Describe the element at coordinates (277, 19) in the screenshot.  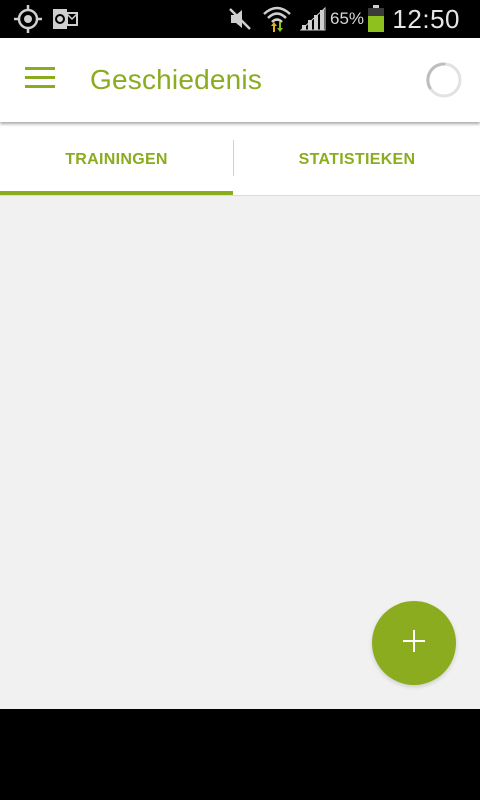
I see `wifi-icon` at that location.